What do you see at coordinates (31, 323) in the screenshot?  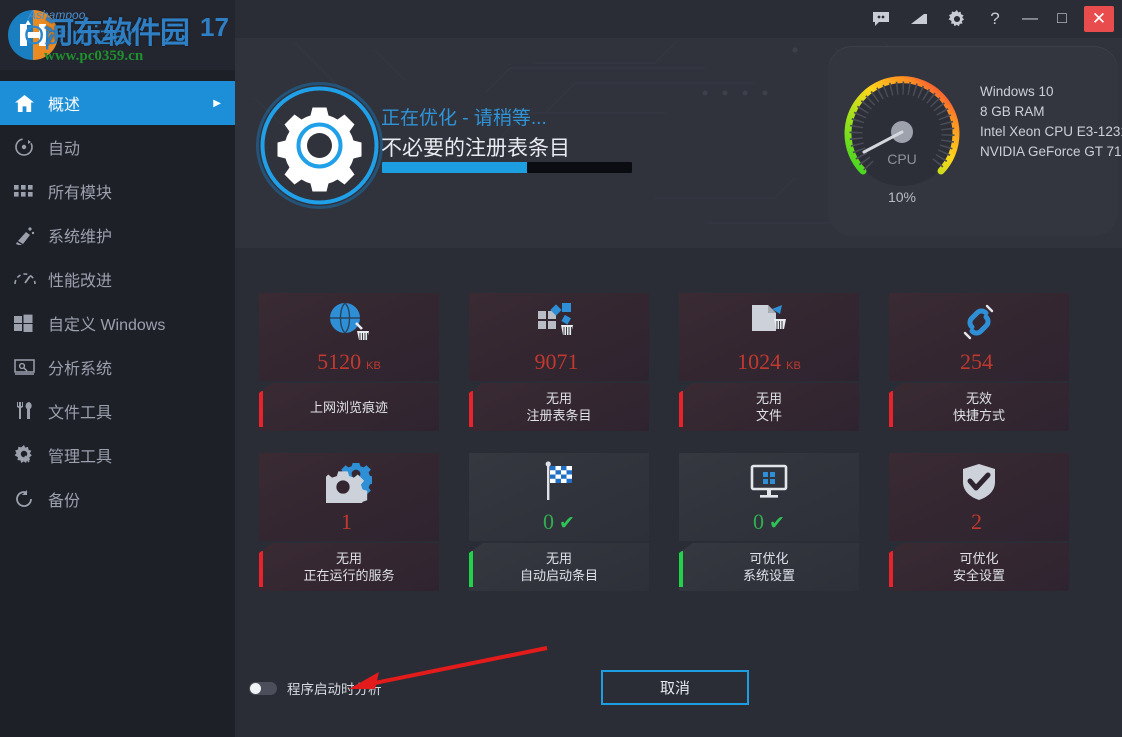 I see `windows-logo-icon` at bounding box center [31, 323].